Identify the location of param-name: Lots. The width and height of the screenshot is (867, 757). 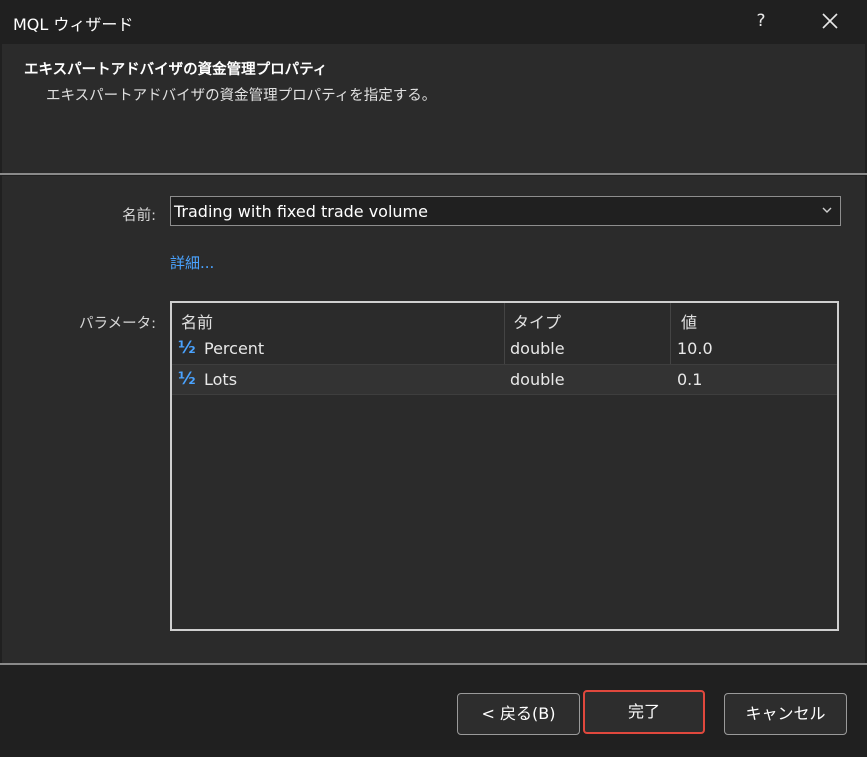
(221, 379).